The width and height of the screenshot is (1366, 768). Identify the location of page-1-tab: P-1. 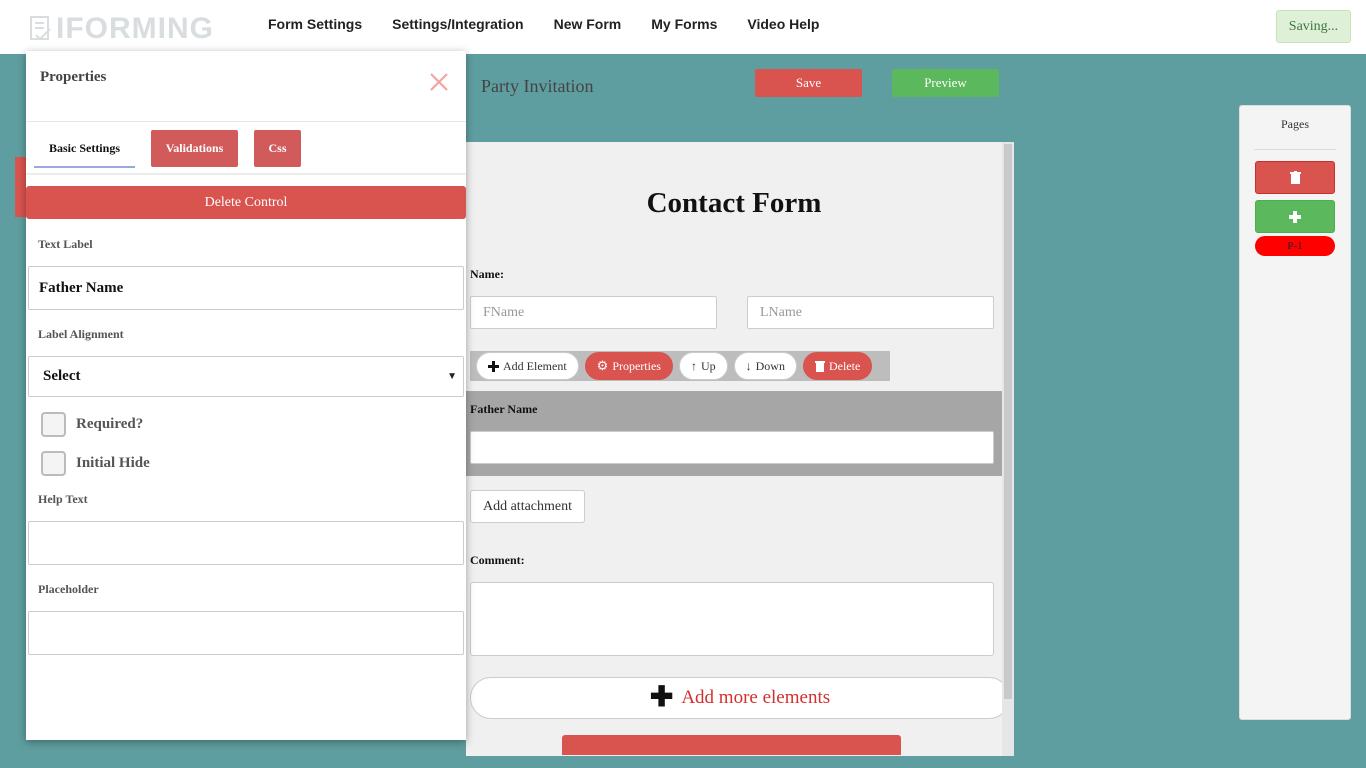
(1295, 246).